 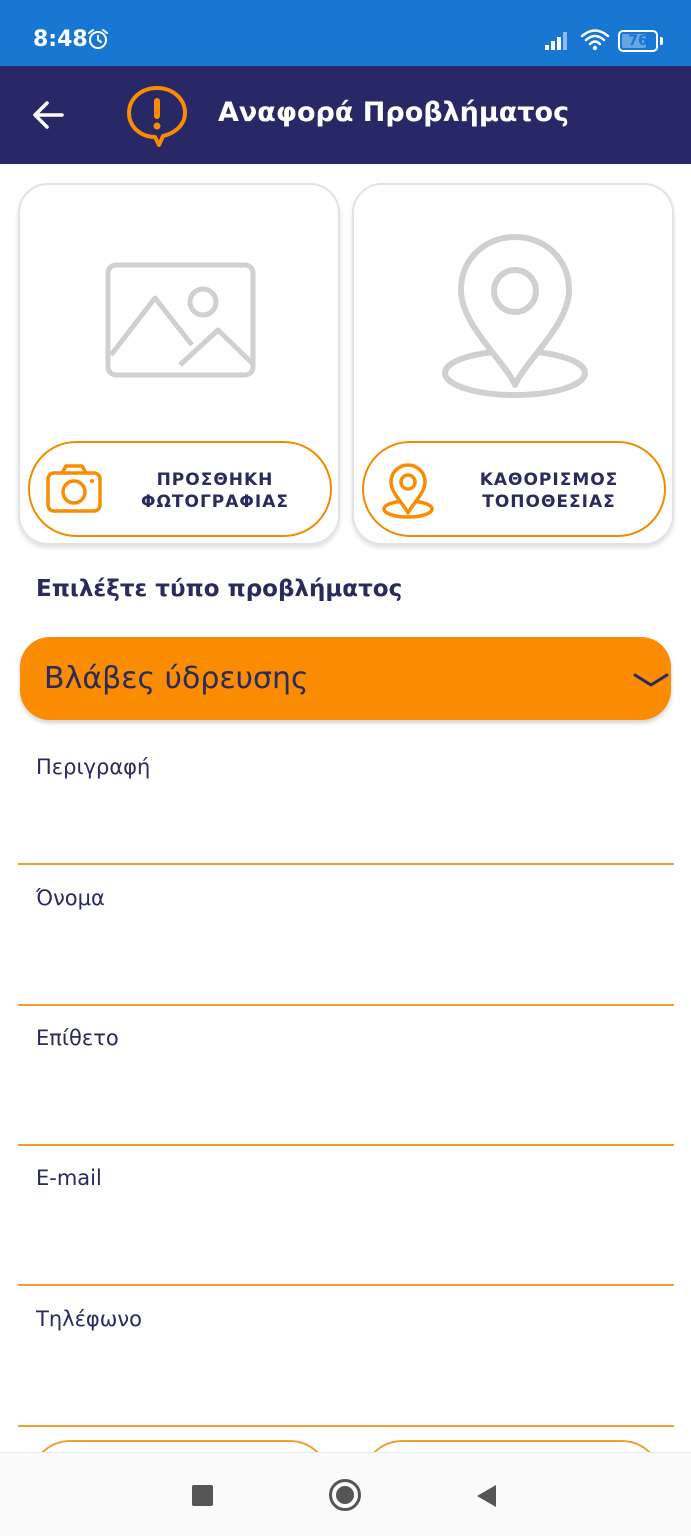 I want to click on add-photo-label-line1: ΠΡΟΣΘΗΚΗ, so click(x=215, y=480).